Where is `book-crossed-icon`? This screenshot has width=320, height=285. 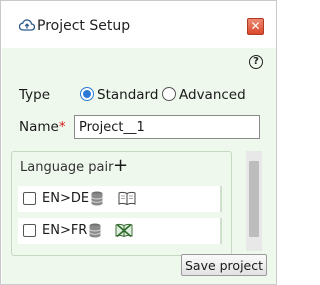 book-crossed-icon is located at coordinates (124, 230).